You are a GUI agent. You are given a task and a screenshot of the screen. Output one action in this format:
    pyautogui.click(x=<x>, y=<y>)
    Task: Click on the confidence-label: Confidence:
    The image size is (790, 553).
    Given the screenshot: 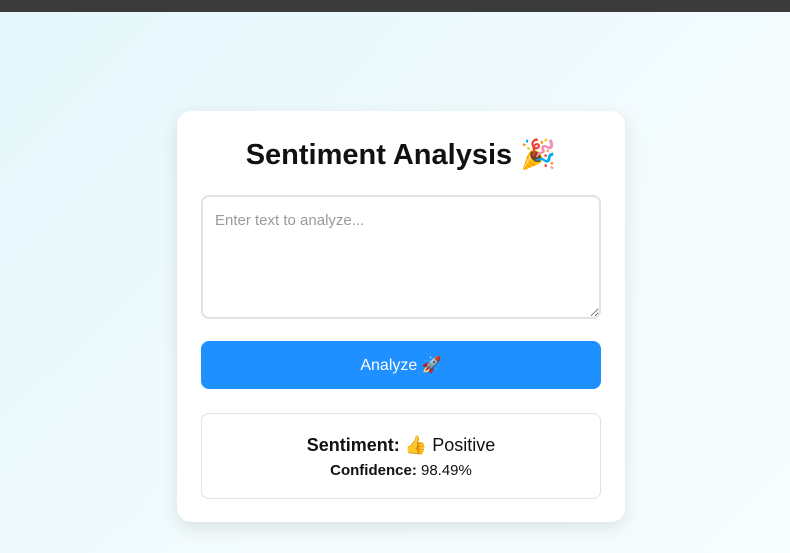 What is the action you would take?
    pyautogui.click(x=373, y=470)
    